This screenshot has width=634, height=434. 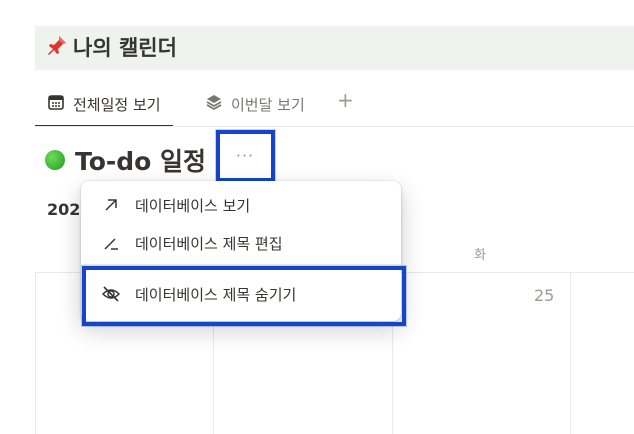 What do you see at coordinates (268, 104) in the screenshot?
I see `tab-this-month-label: 이번달 보기` at bounding box center [268, 104].